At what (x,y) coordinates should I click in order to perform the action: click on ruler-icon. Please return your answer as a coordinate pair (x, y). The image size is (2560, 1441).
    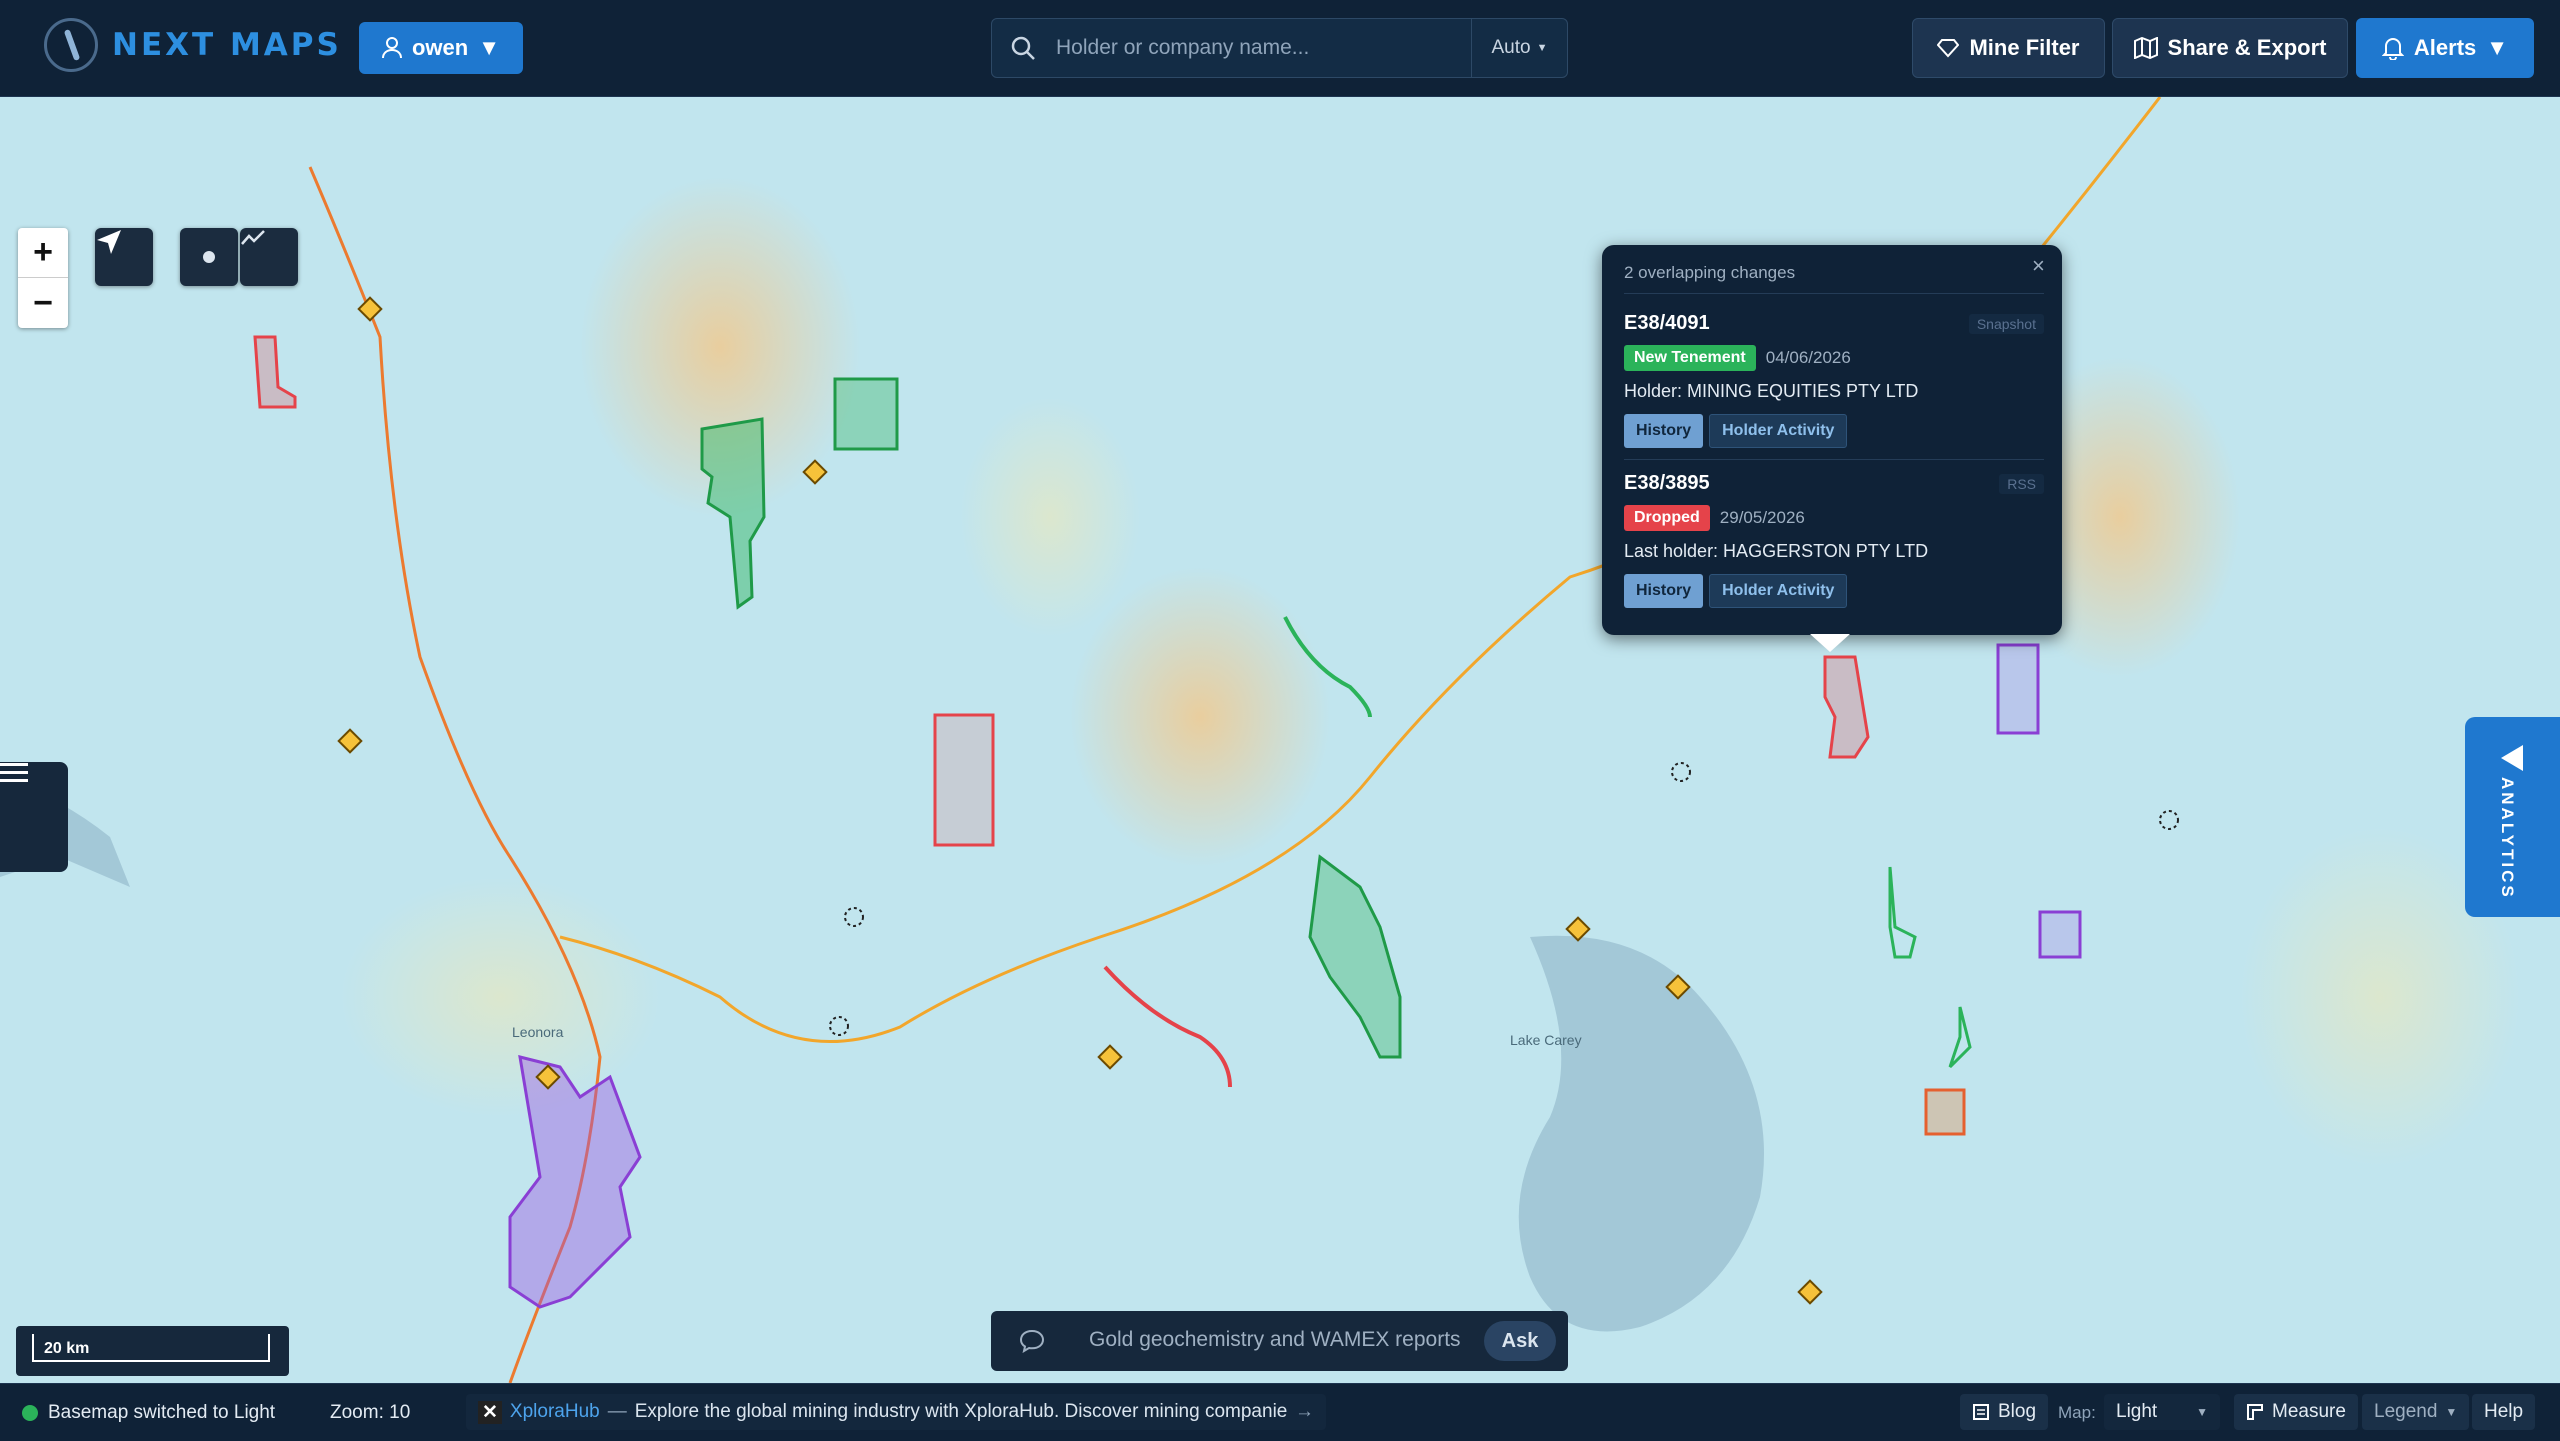
    Looking at the image, I should click on (2255, 1412).